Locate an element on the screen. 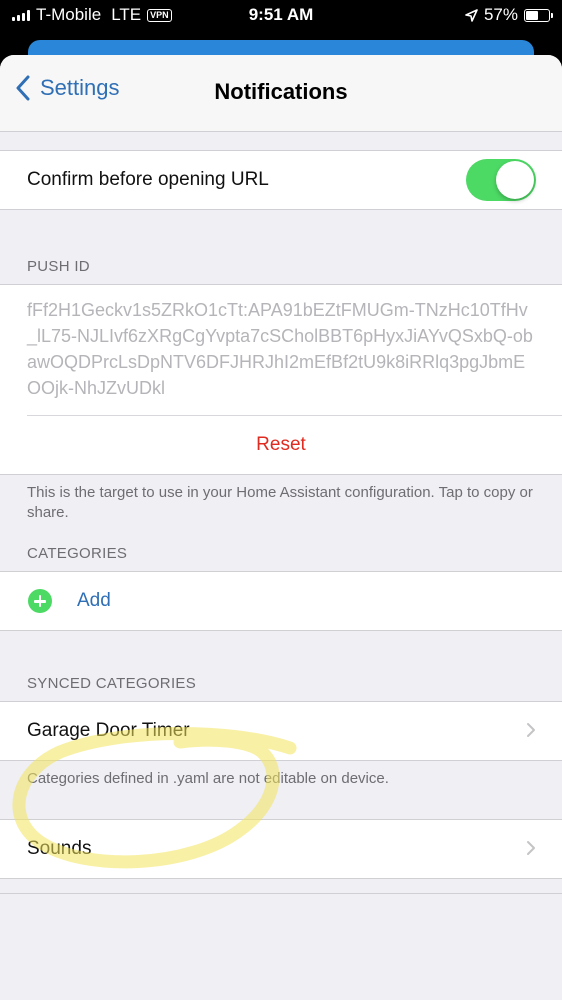  status-bar: T-Mobile LTE VPN 9:51 AM 57% is located at coordinates (281, 15).